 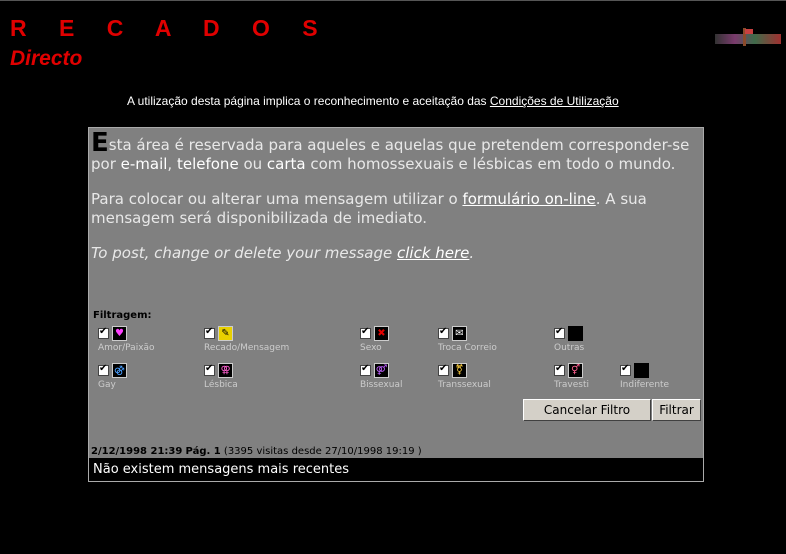 I want to click on filter-travesti: ⚥ Travesti, so click(x=571, y=376).